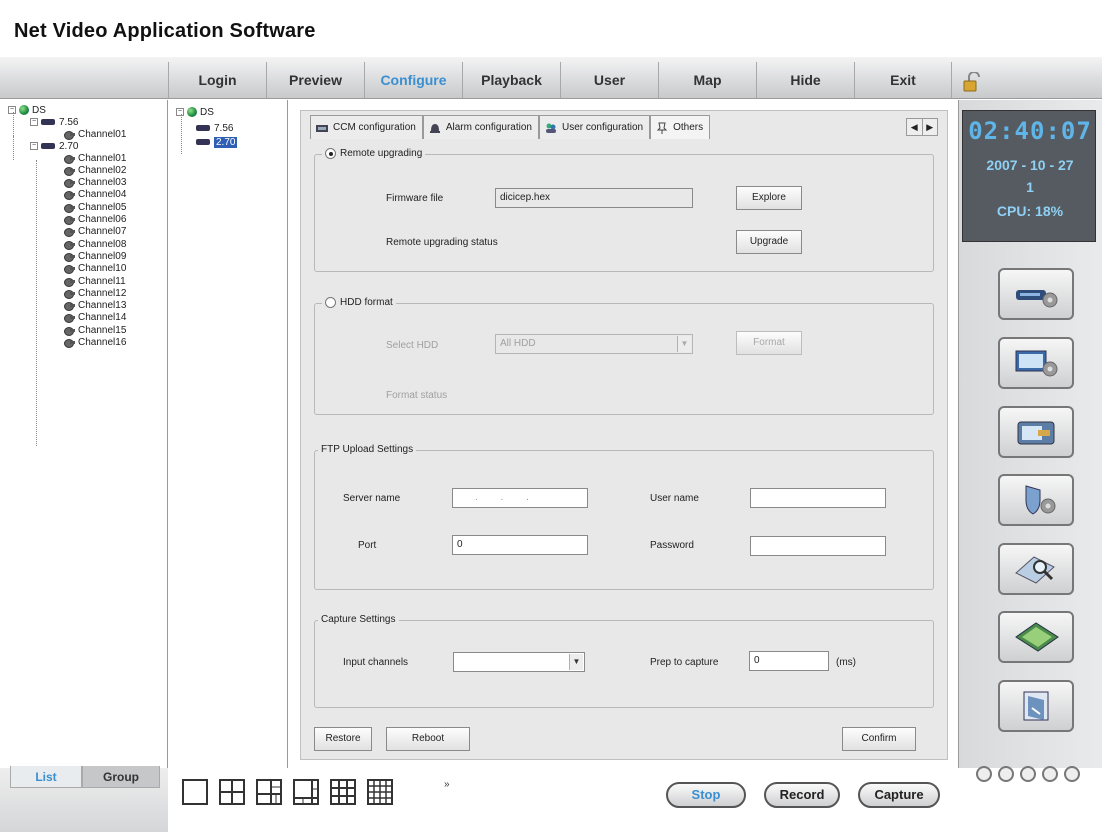  What do you see at coordinates (1036, 637) in the screenshot?
I see `map-button` at bounding box center [1036, 637].